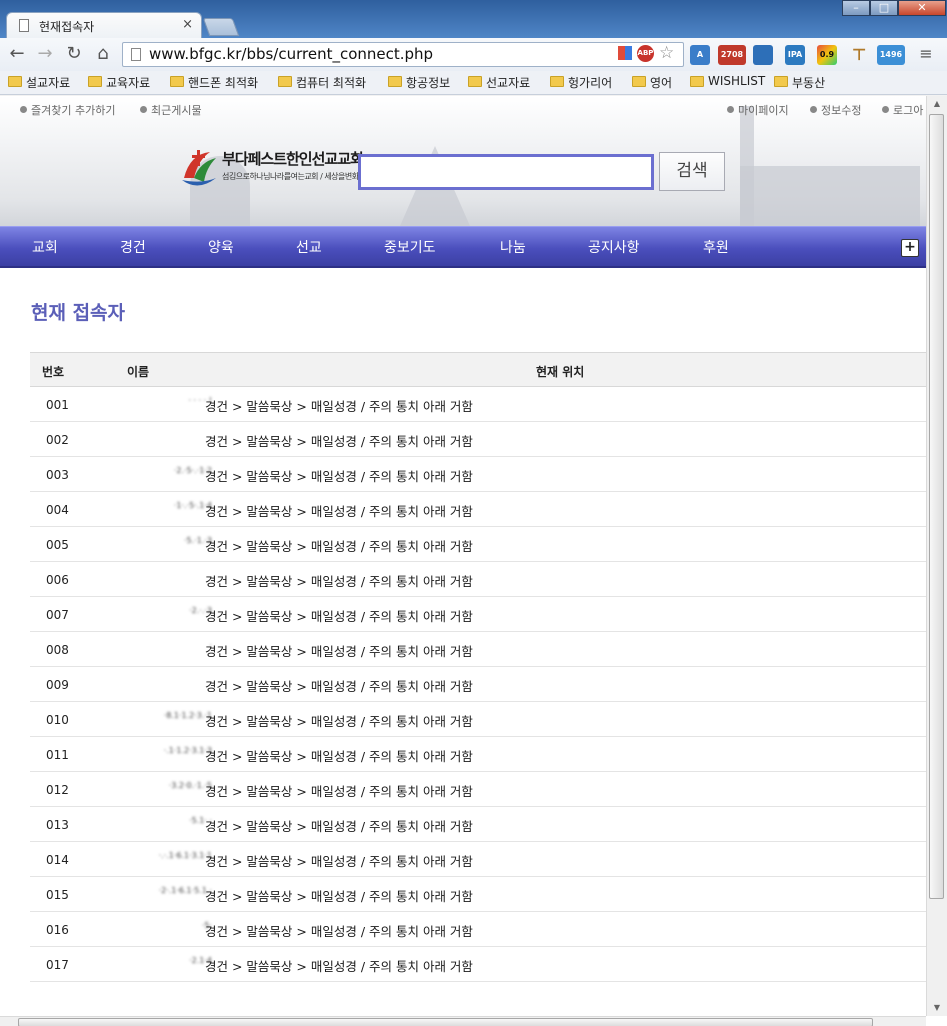 The image size is (947, 1026). Describe the element at coordinates (67, 27) in the screenshot. I see `tab-title: 현재접속자` at that location.